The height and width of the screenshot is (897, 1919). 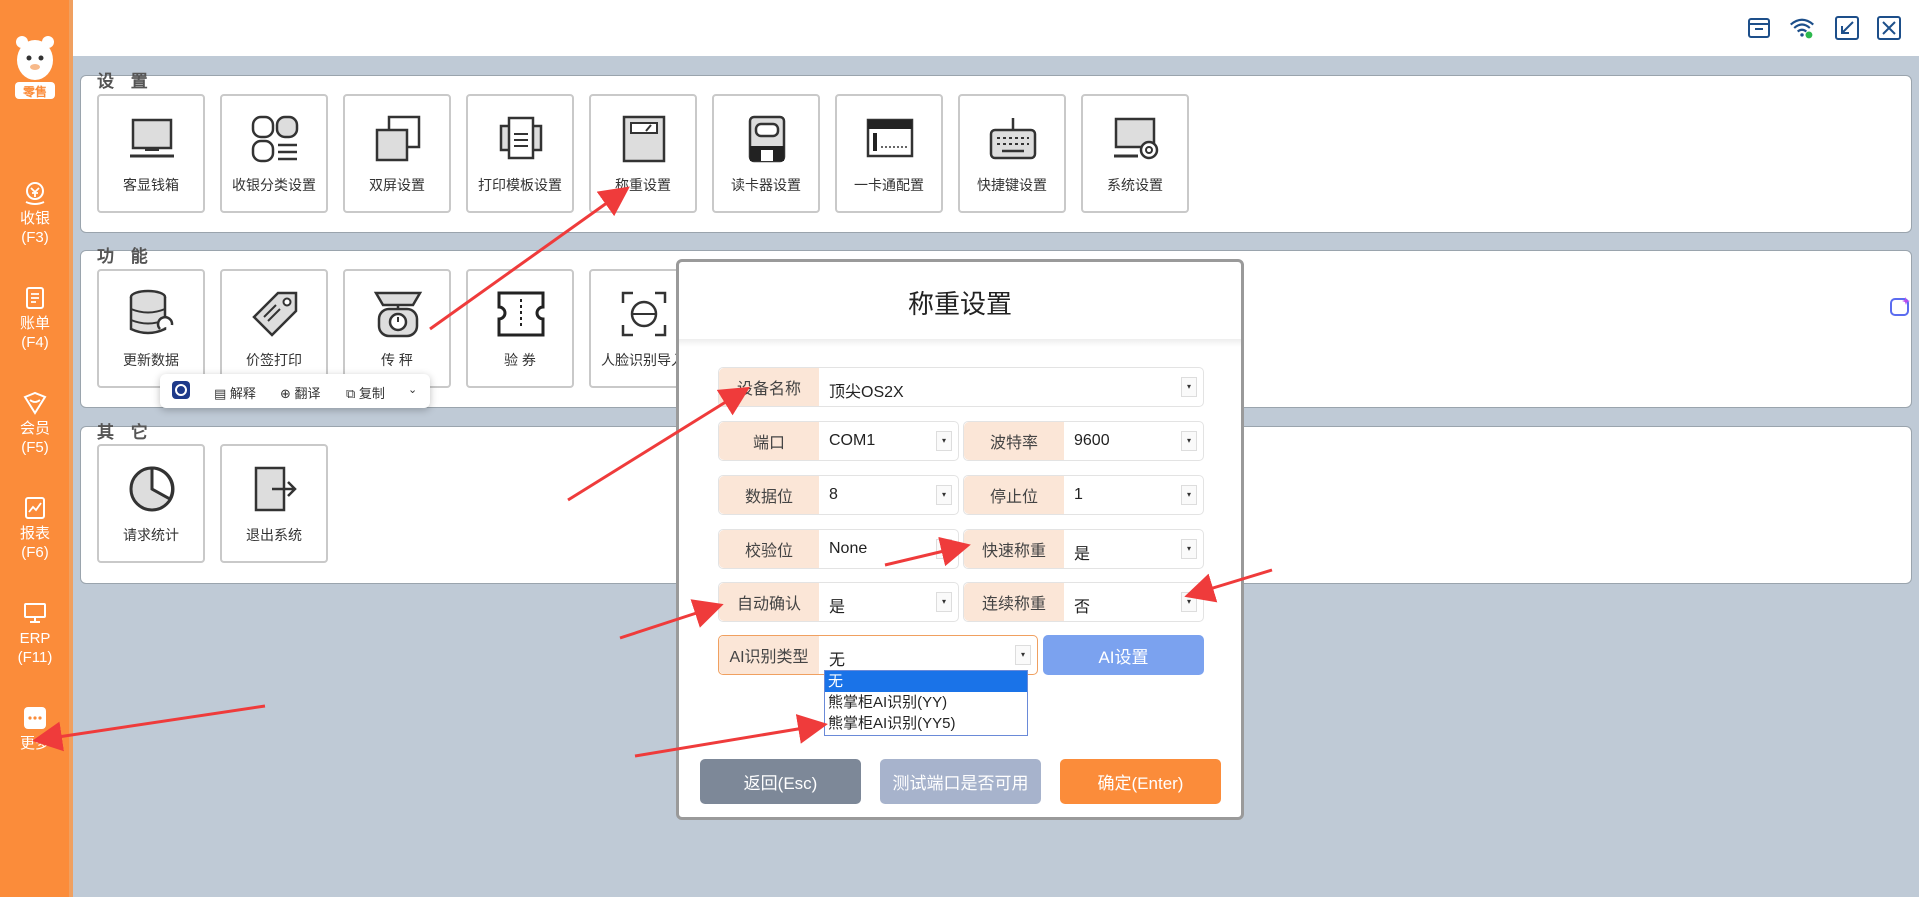 I want to click on field-value: 1, so click(x=1078, y=494).